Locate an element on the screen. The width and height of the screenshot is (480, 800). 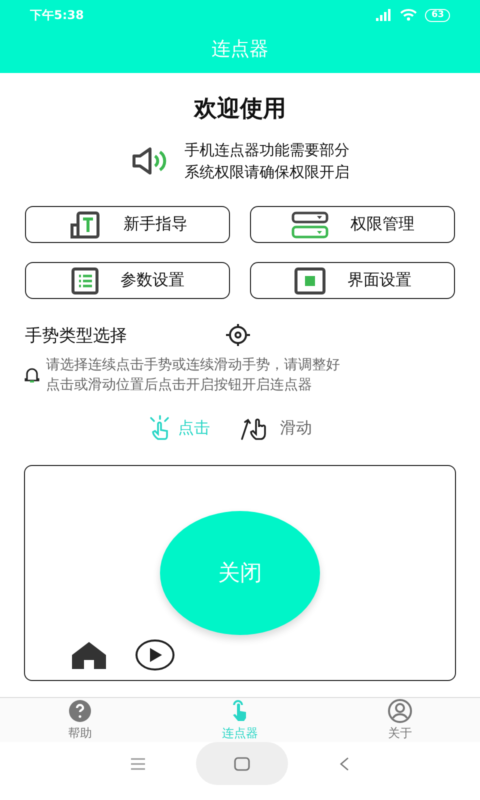
user-icon is located at coordinates (400, 710).